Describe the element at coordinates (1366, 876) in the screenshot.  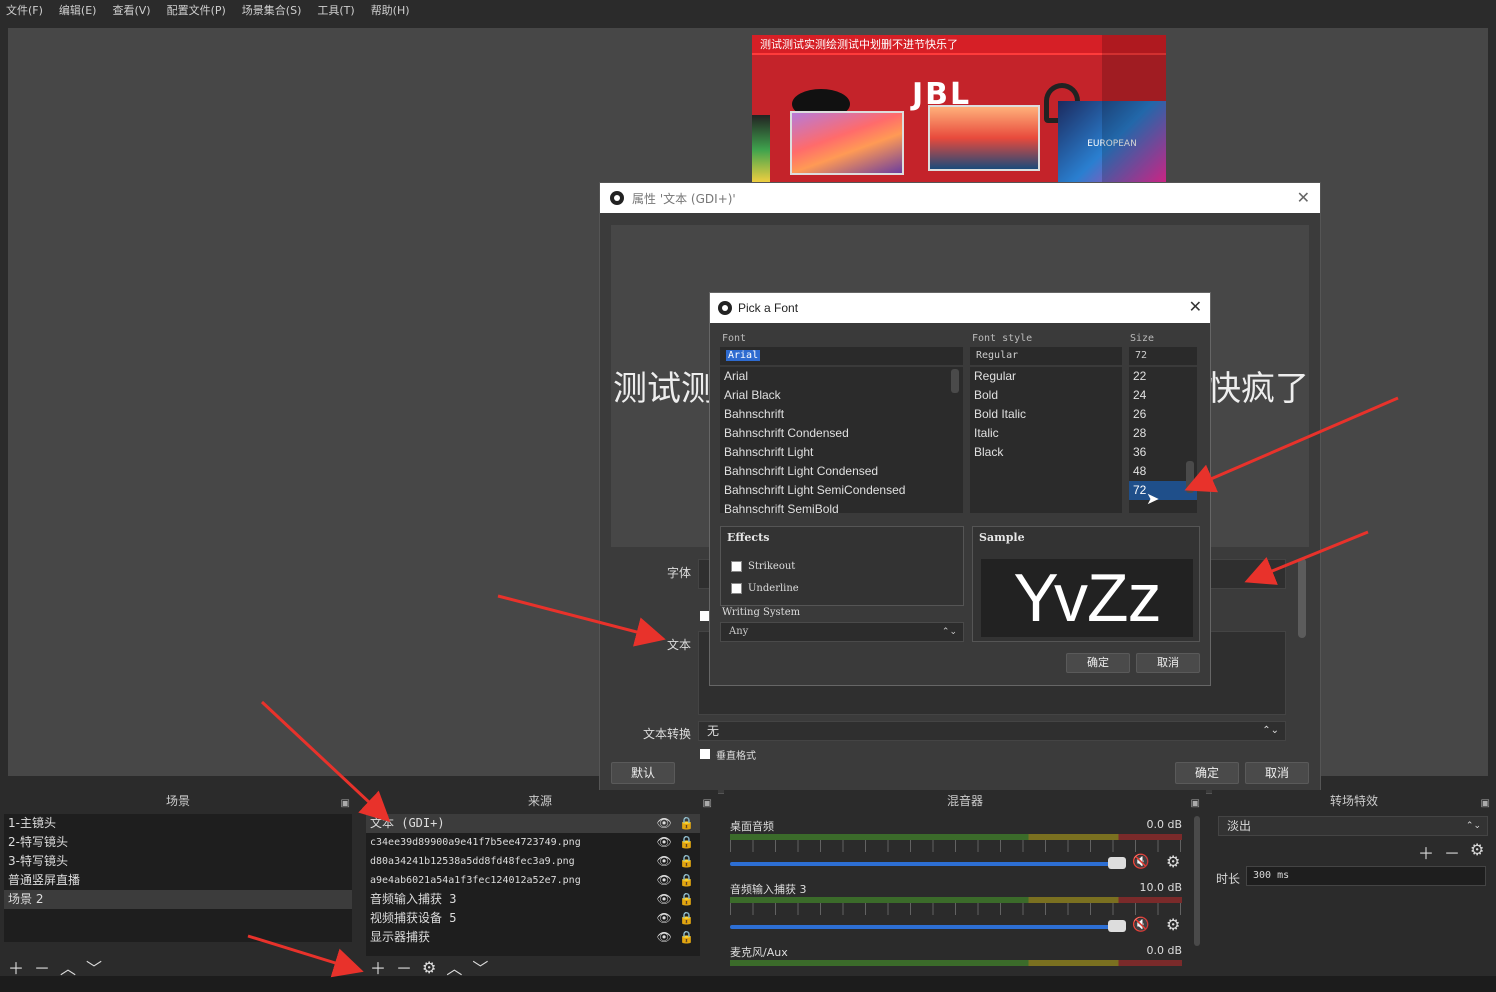
I see `duration-input: 300 ms` at that location.